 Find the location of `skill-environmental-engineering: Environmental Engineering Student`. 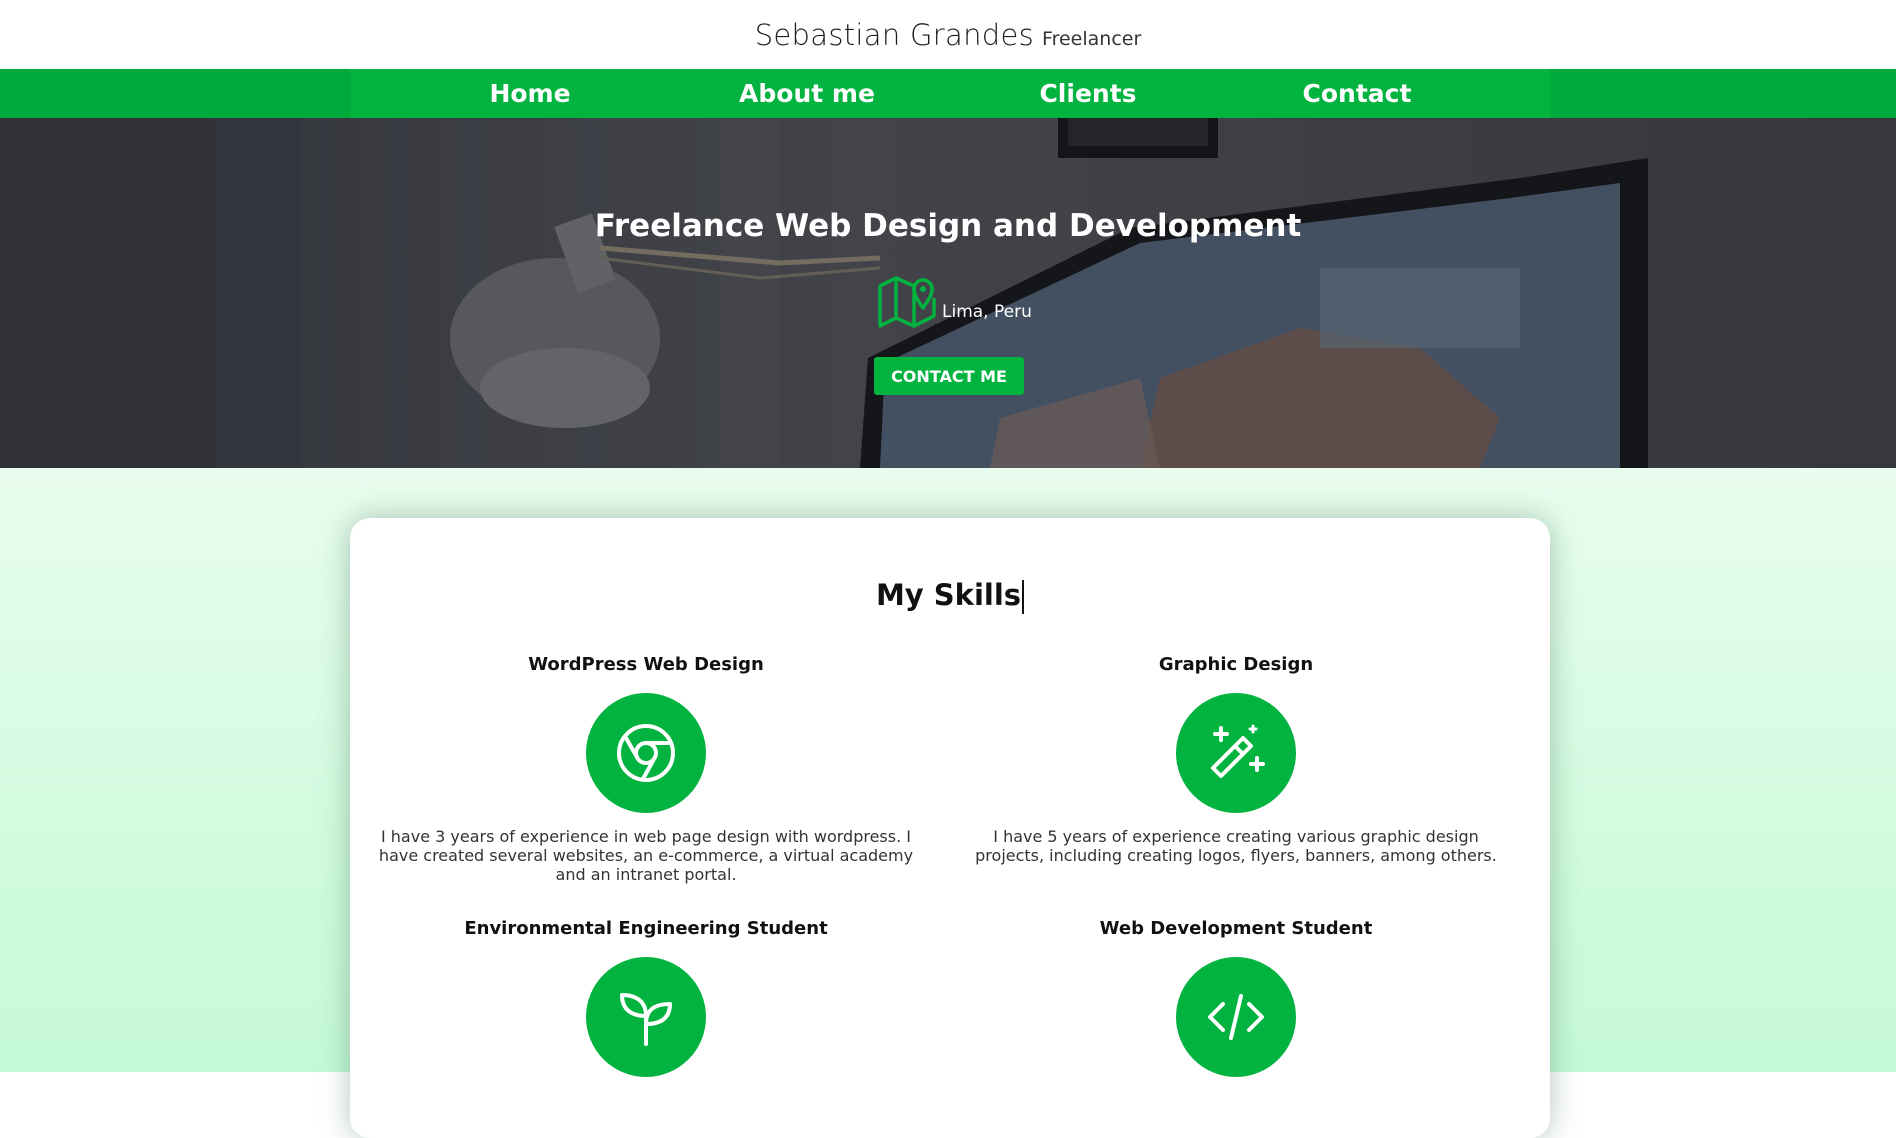

skill-environmental-engineering: Environmental Engineering Student is located at coordinates (646, 1004).